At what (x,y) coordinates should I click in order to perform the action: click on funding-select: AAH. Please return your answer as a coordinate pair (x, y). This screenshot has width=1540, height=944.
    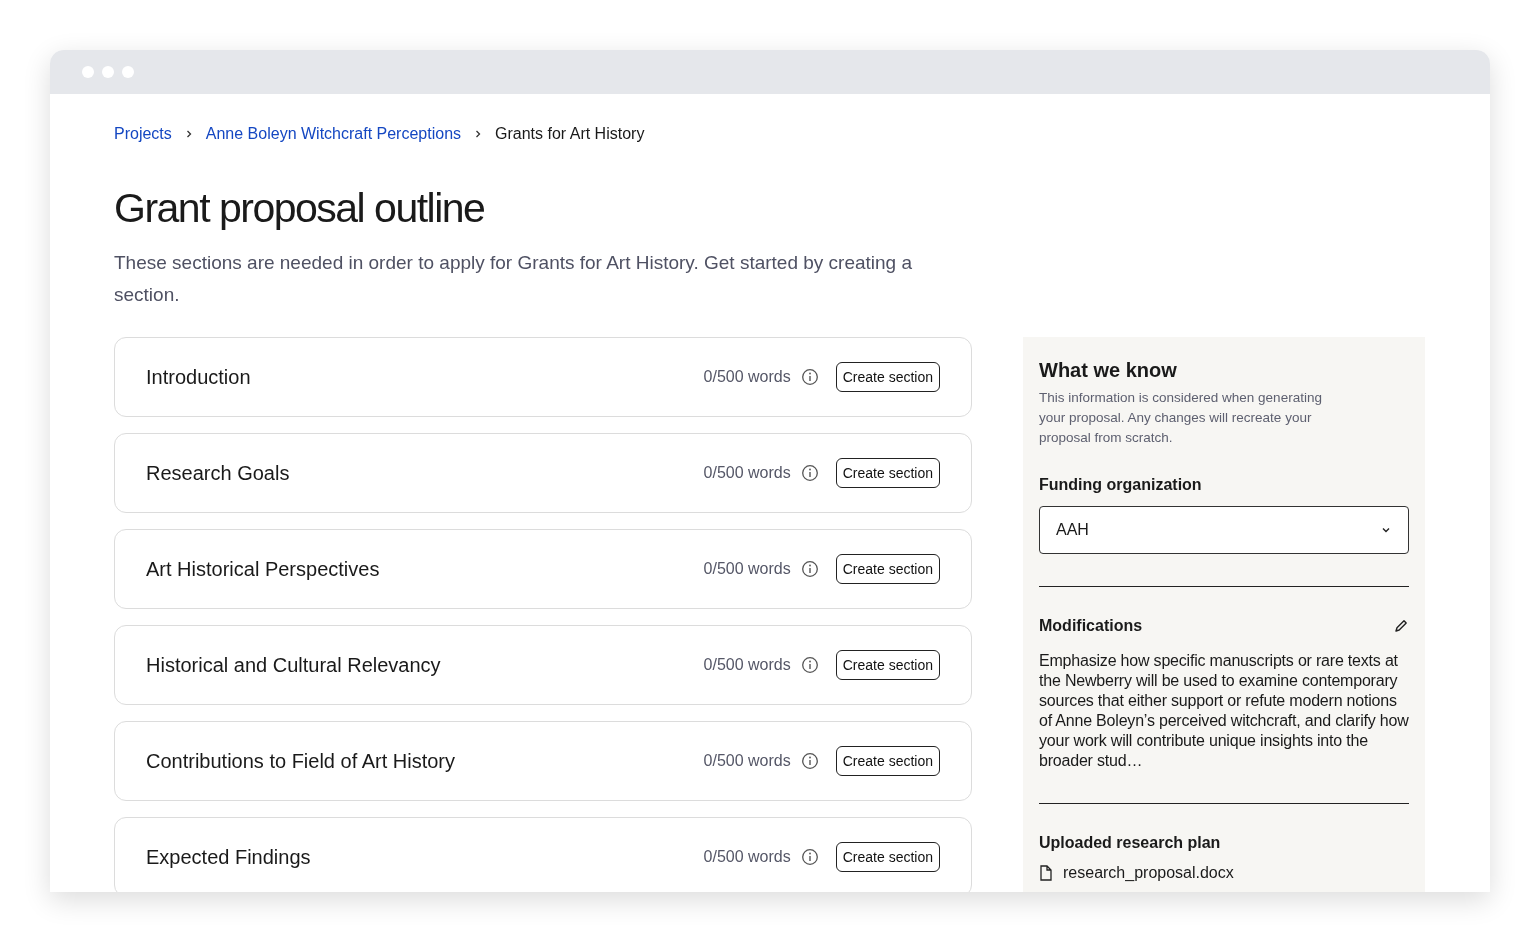
    Looking at the image, I should click on (1224, 530).